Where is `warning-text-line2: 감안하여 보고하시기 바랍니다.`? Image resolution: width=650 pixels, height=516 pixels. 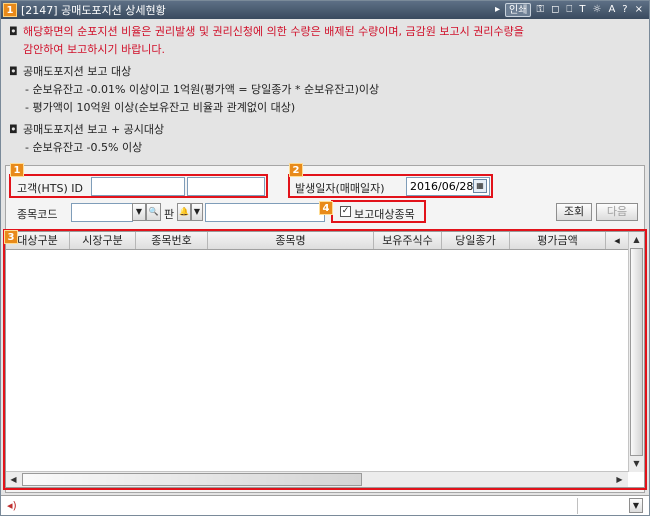
warning-text-line2: 감안하여 보고하시기 바랍니다. is located at coordinates (94, 49).